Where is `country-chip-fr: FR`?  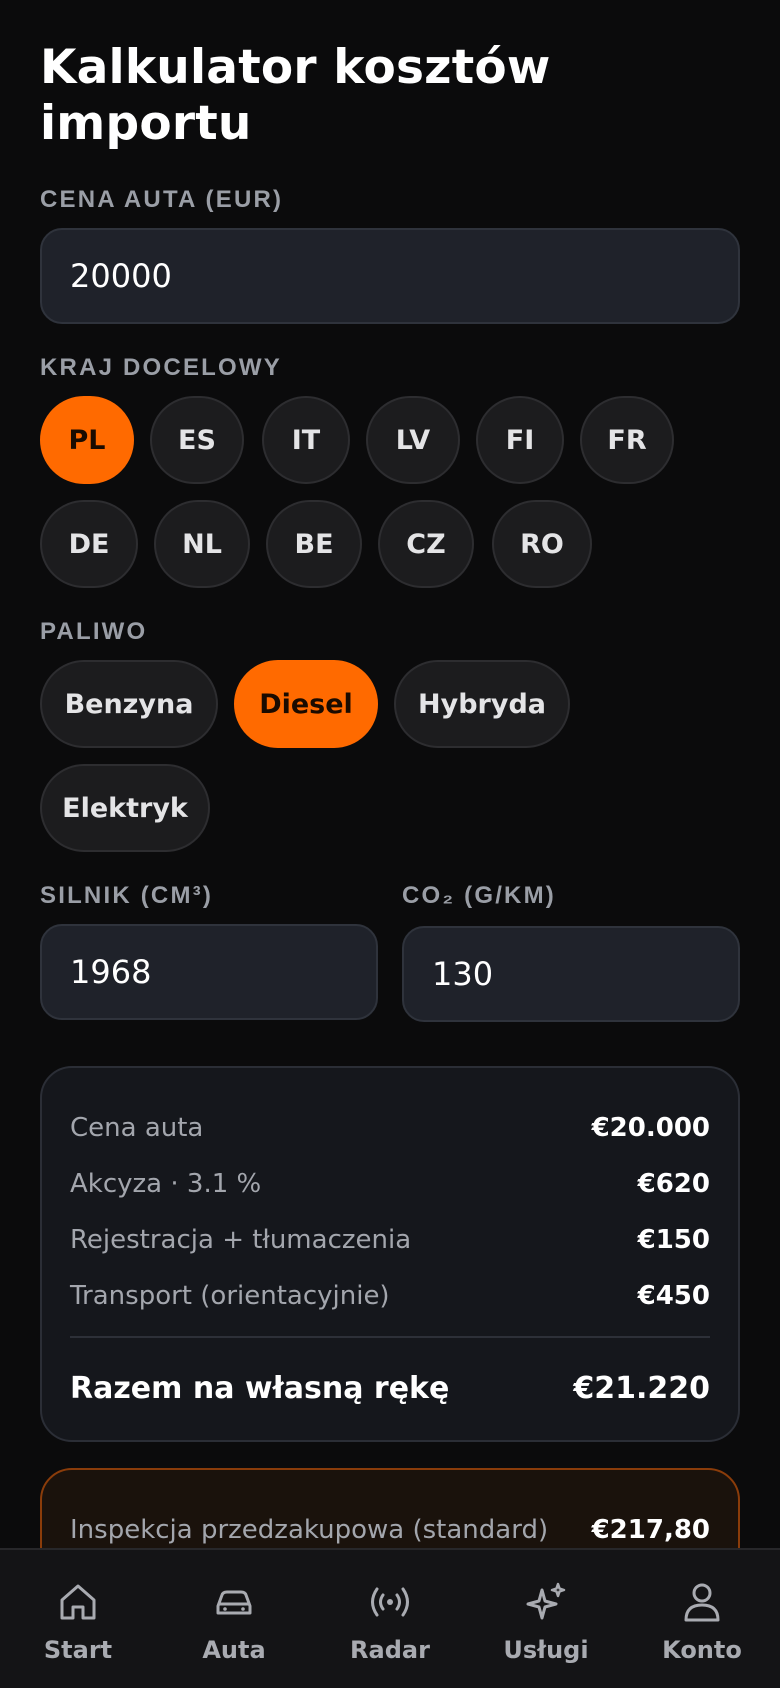
country-chip-fr: FR is located at coordinates (627, 440).